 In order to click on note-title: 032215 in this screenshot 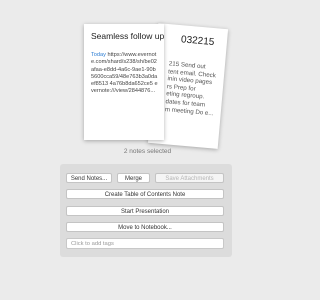, I will do `click(197, 41)`.